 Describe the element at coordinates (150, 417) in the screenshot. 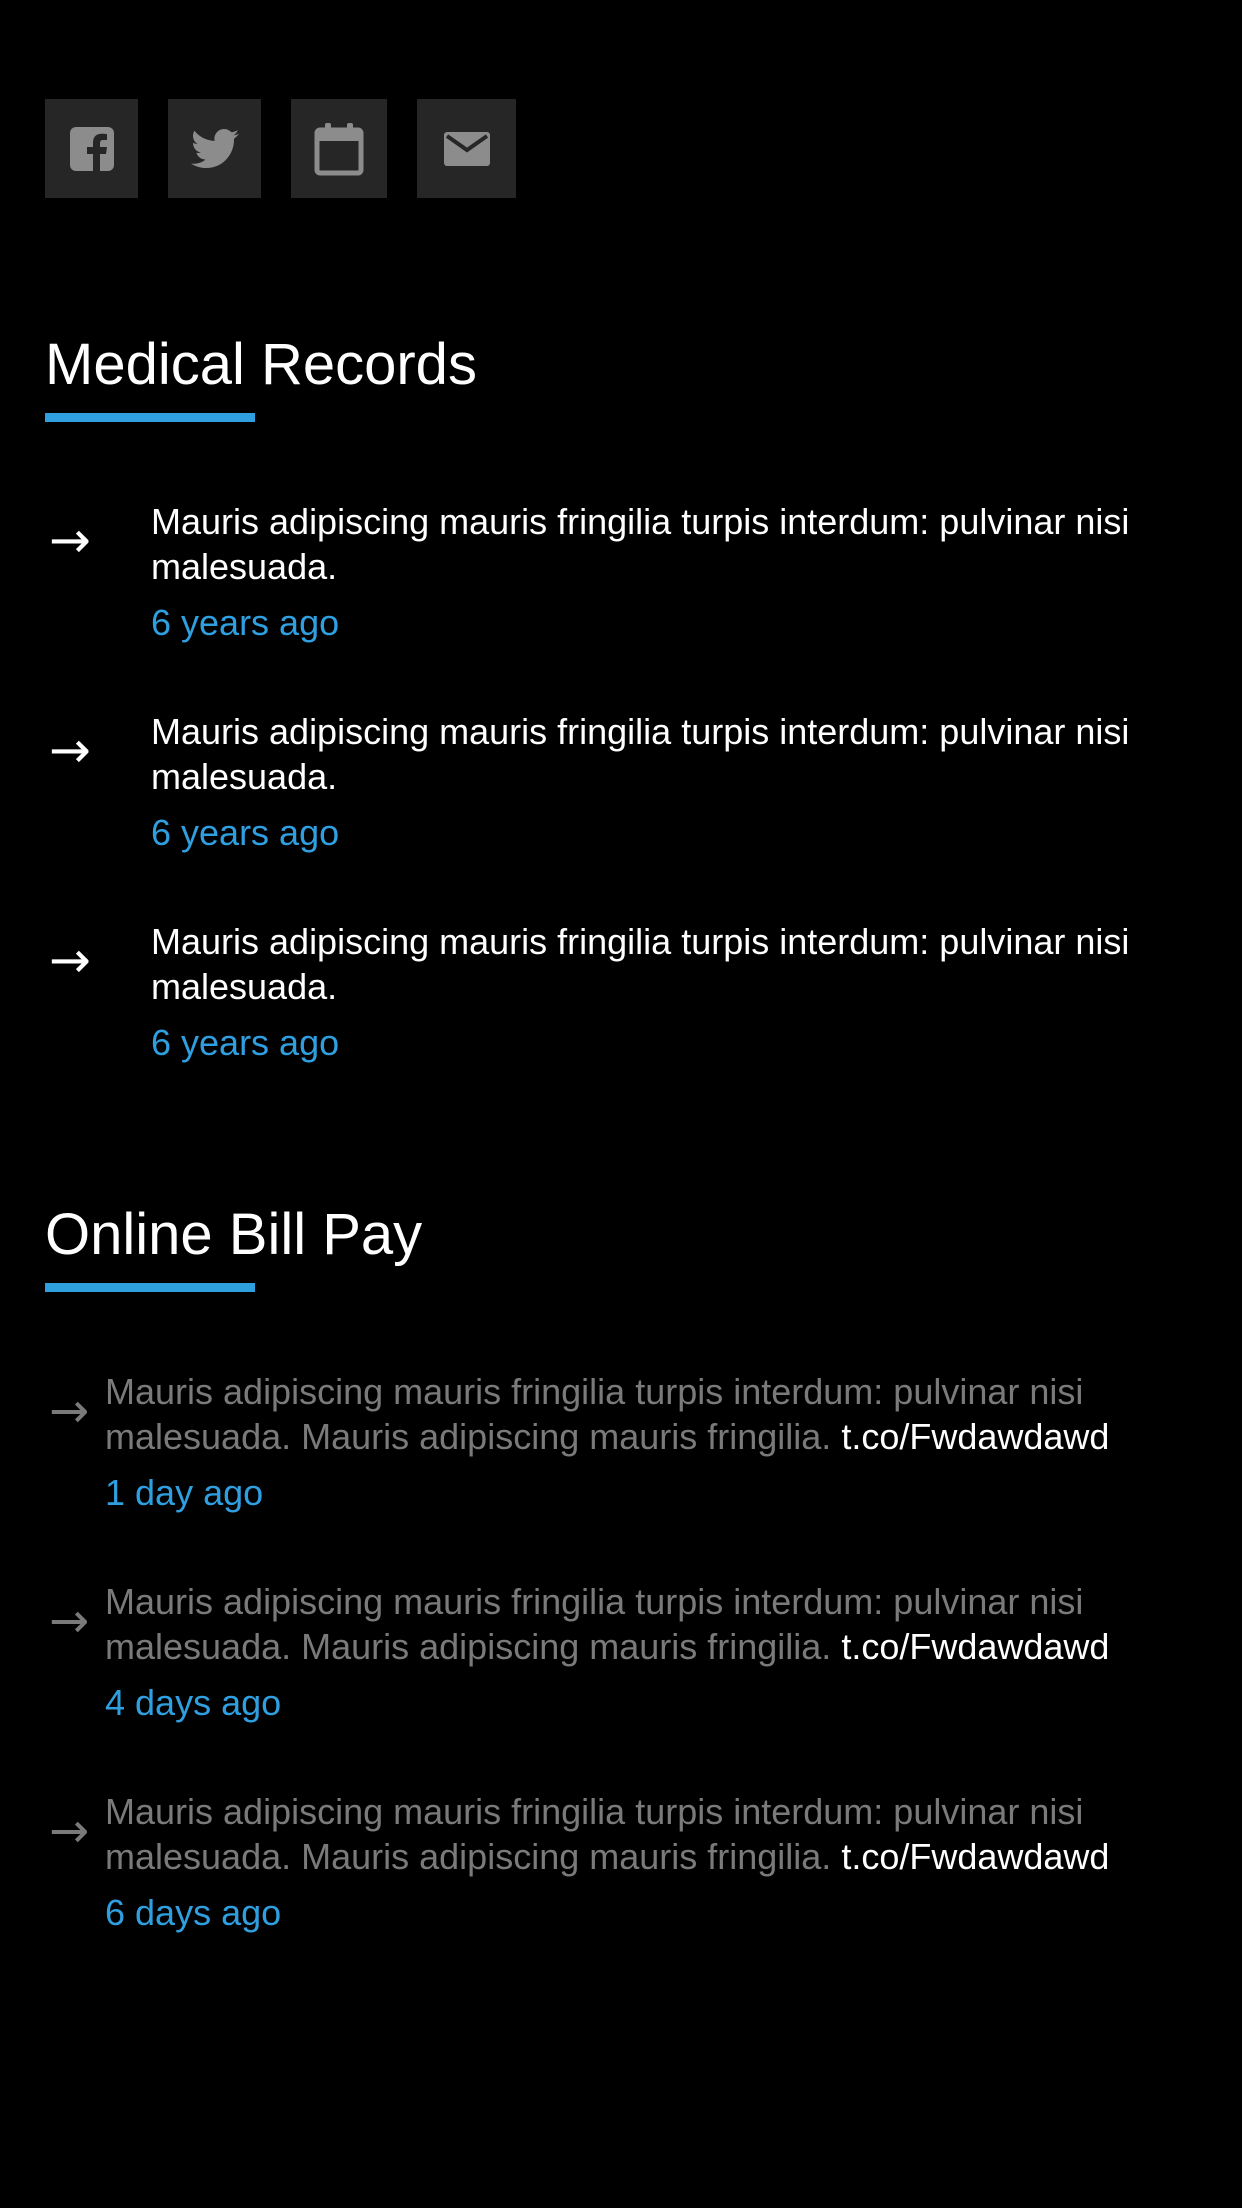

I see `medical-records-title-underline` at that location.